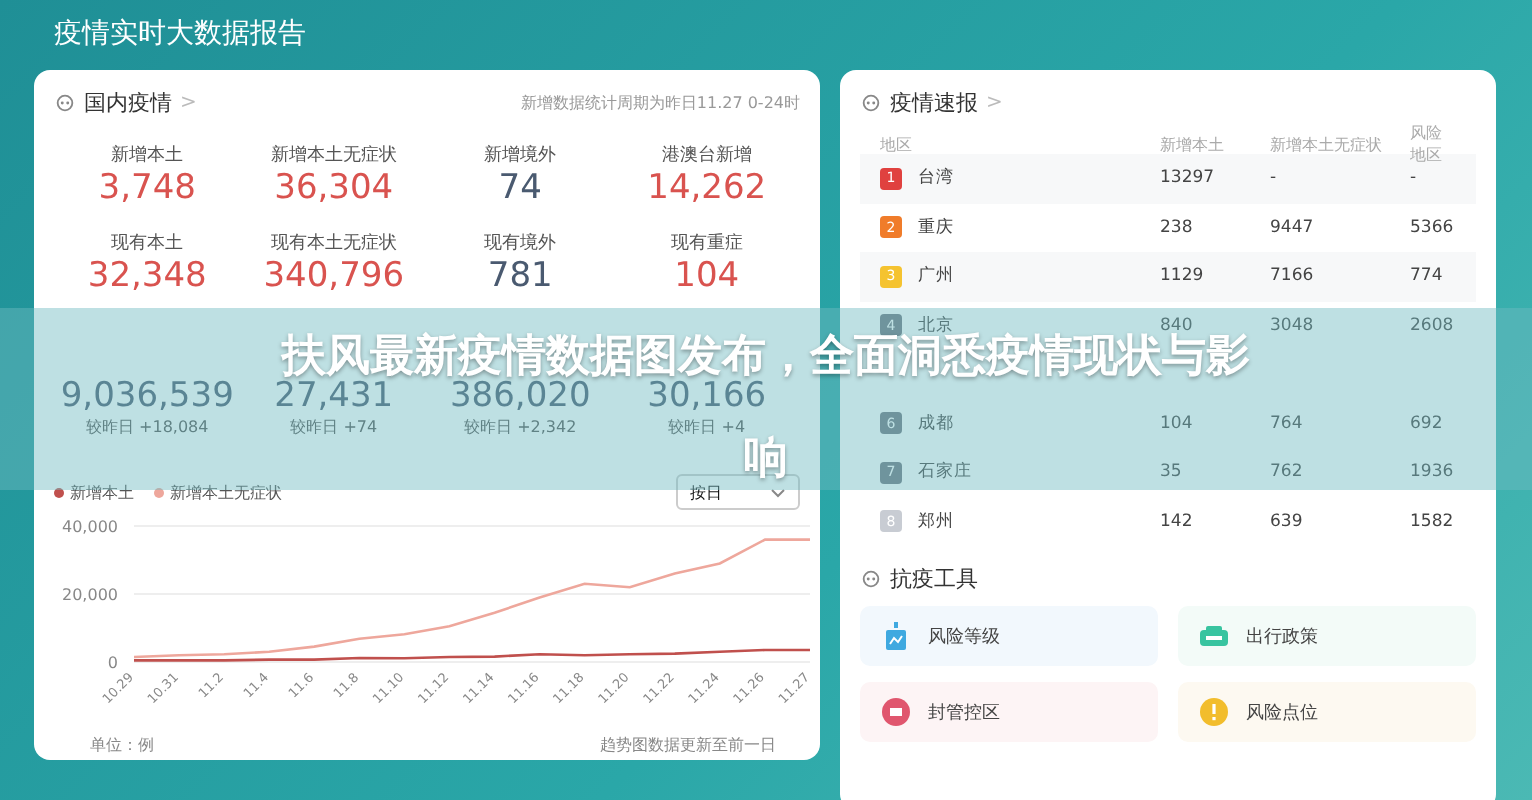 The height and width of the screenshot is (800, 1532). I want to click on table-cell-text: 238, so click(1177, 227).